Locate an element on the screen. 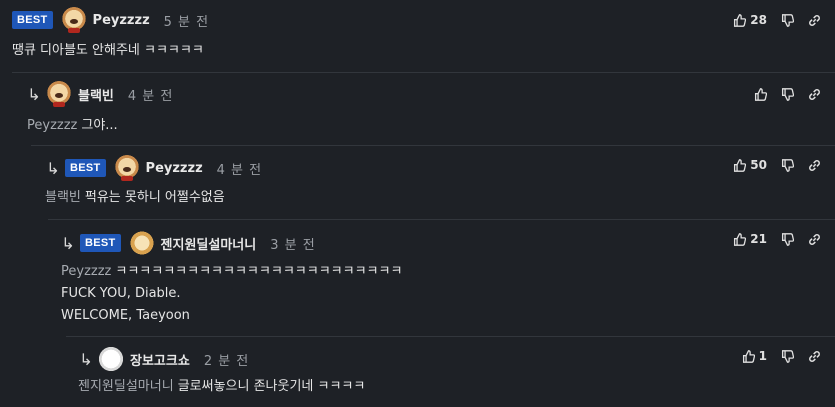 The image size is (835, 407). author-name: 장보고크쇼 is located at coordinates (160, 359).